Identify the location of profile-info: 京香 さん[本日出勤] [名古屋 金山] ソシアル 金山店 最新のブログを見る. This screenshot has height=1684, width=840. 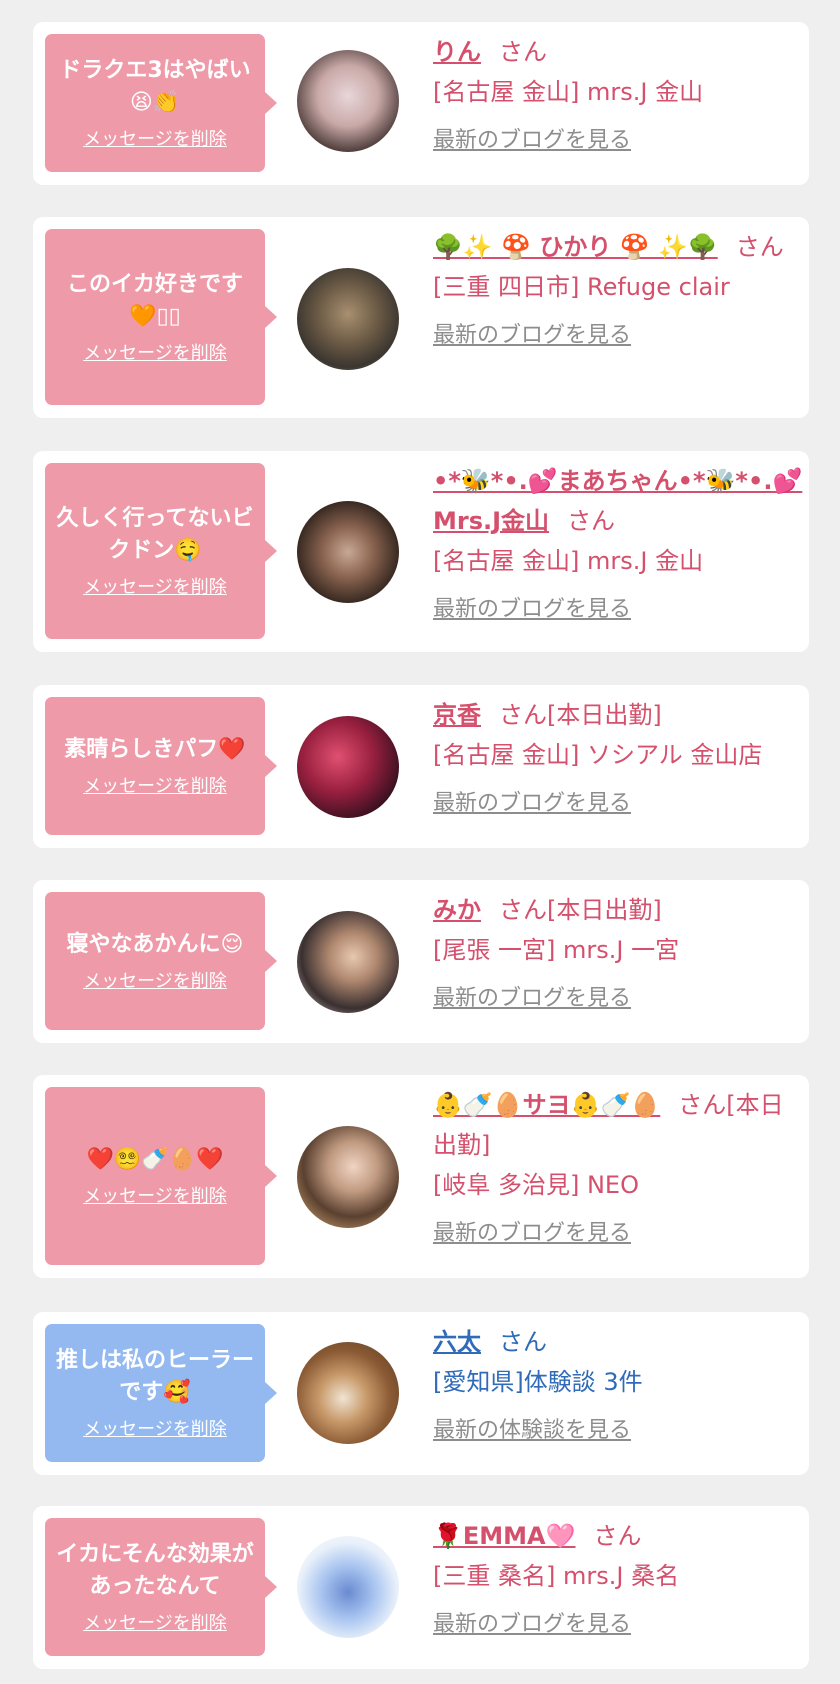
(618, 757).